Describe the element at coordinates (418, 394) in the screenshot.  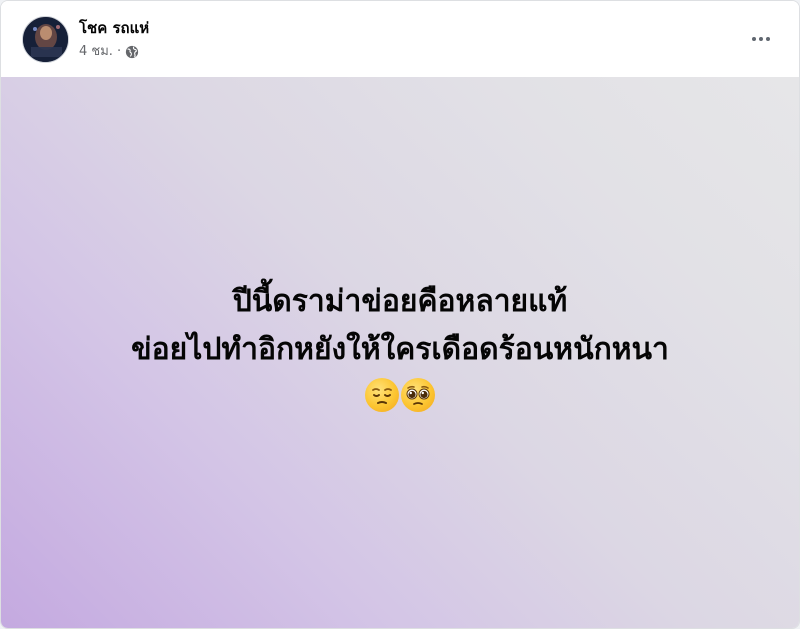
I see `pleading-face-icon` at that location.